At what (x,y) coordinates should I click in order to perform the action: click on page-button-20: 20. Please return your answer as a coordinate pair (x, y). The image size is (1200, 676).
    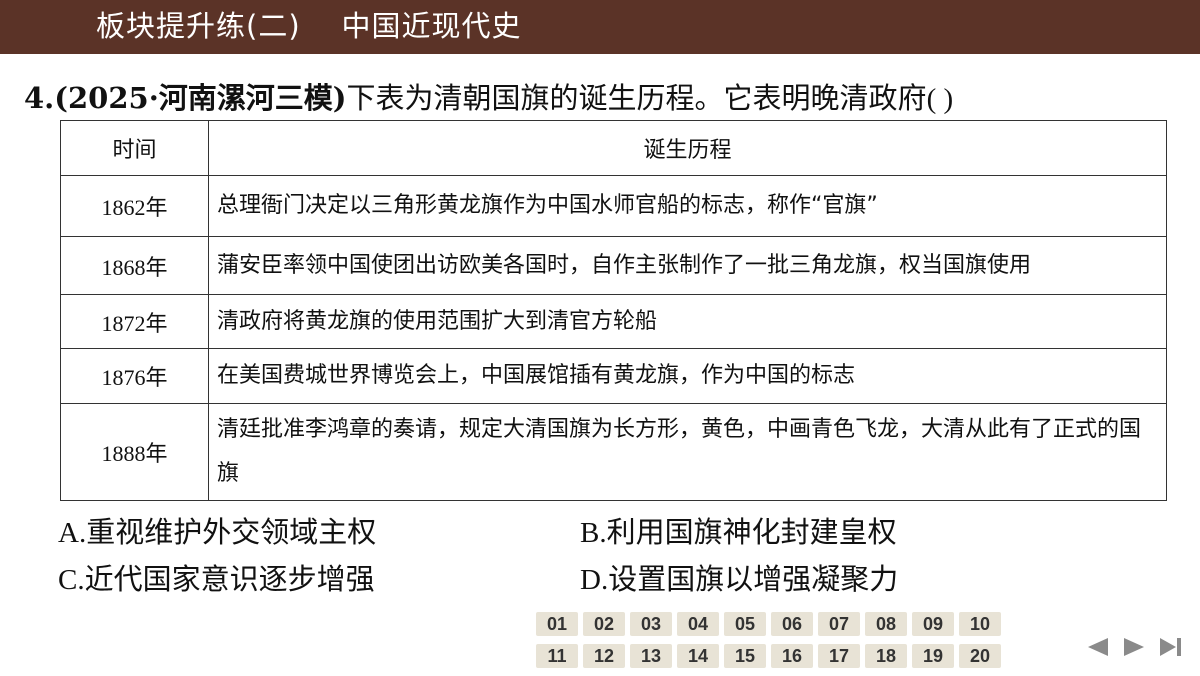
    Looking at the image, I should click on (980, 656).